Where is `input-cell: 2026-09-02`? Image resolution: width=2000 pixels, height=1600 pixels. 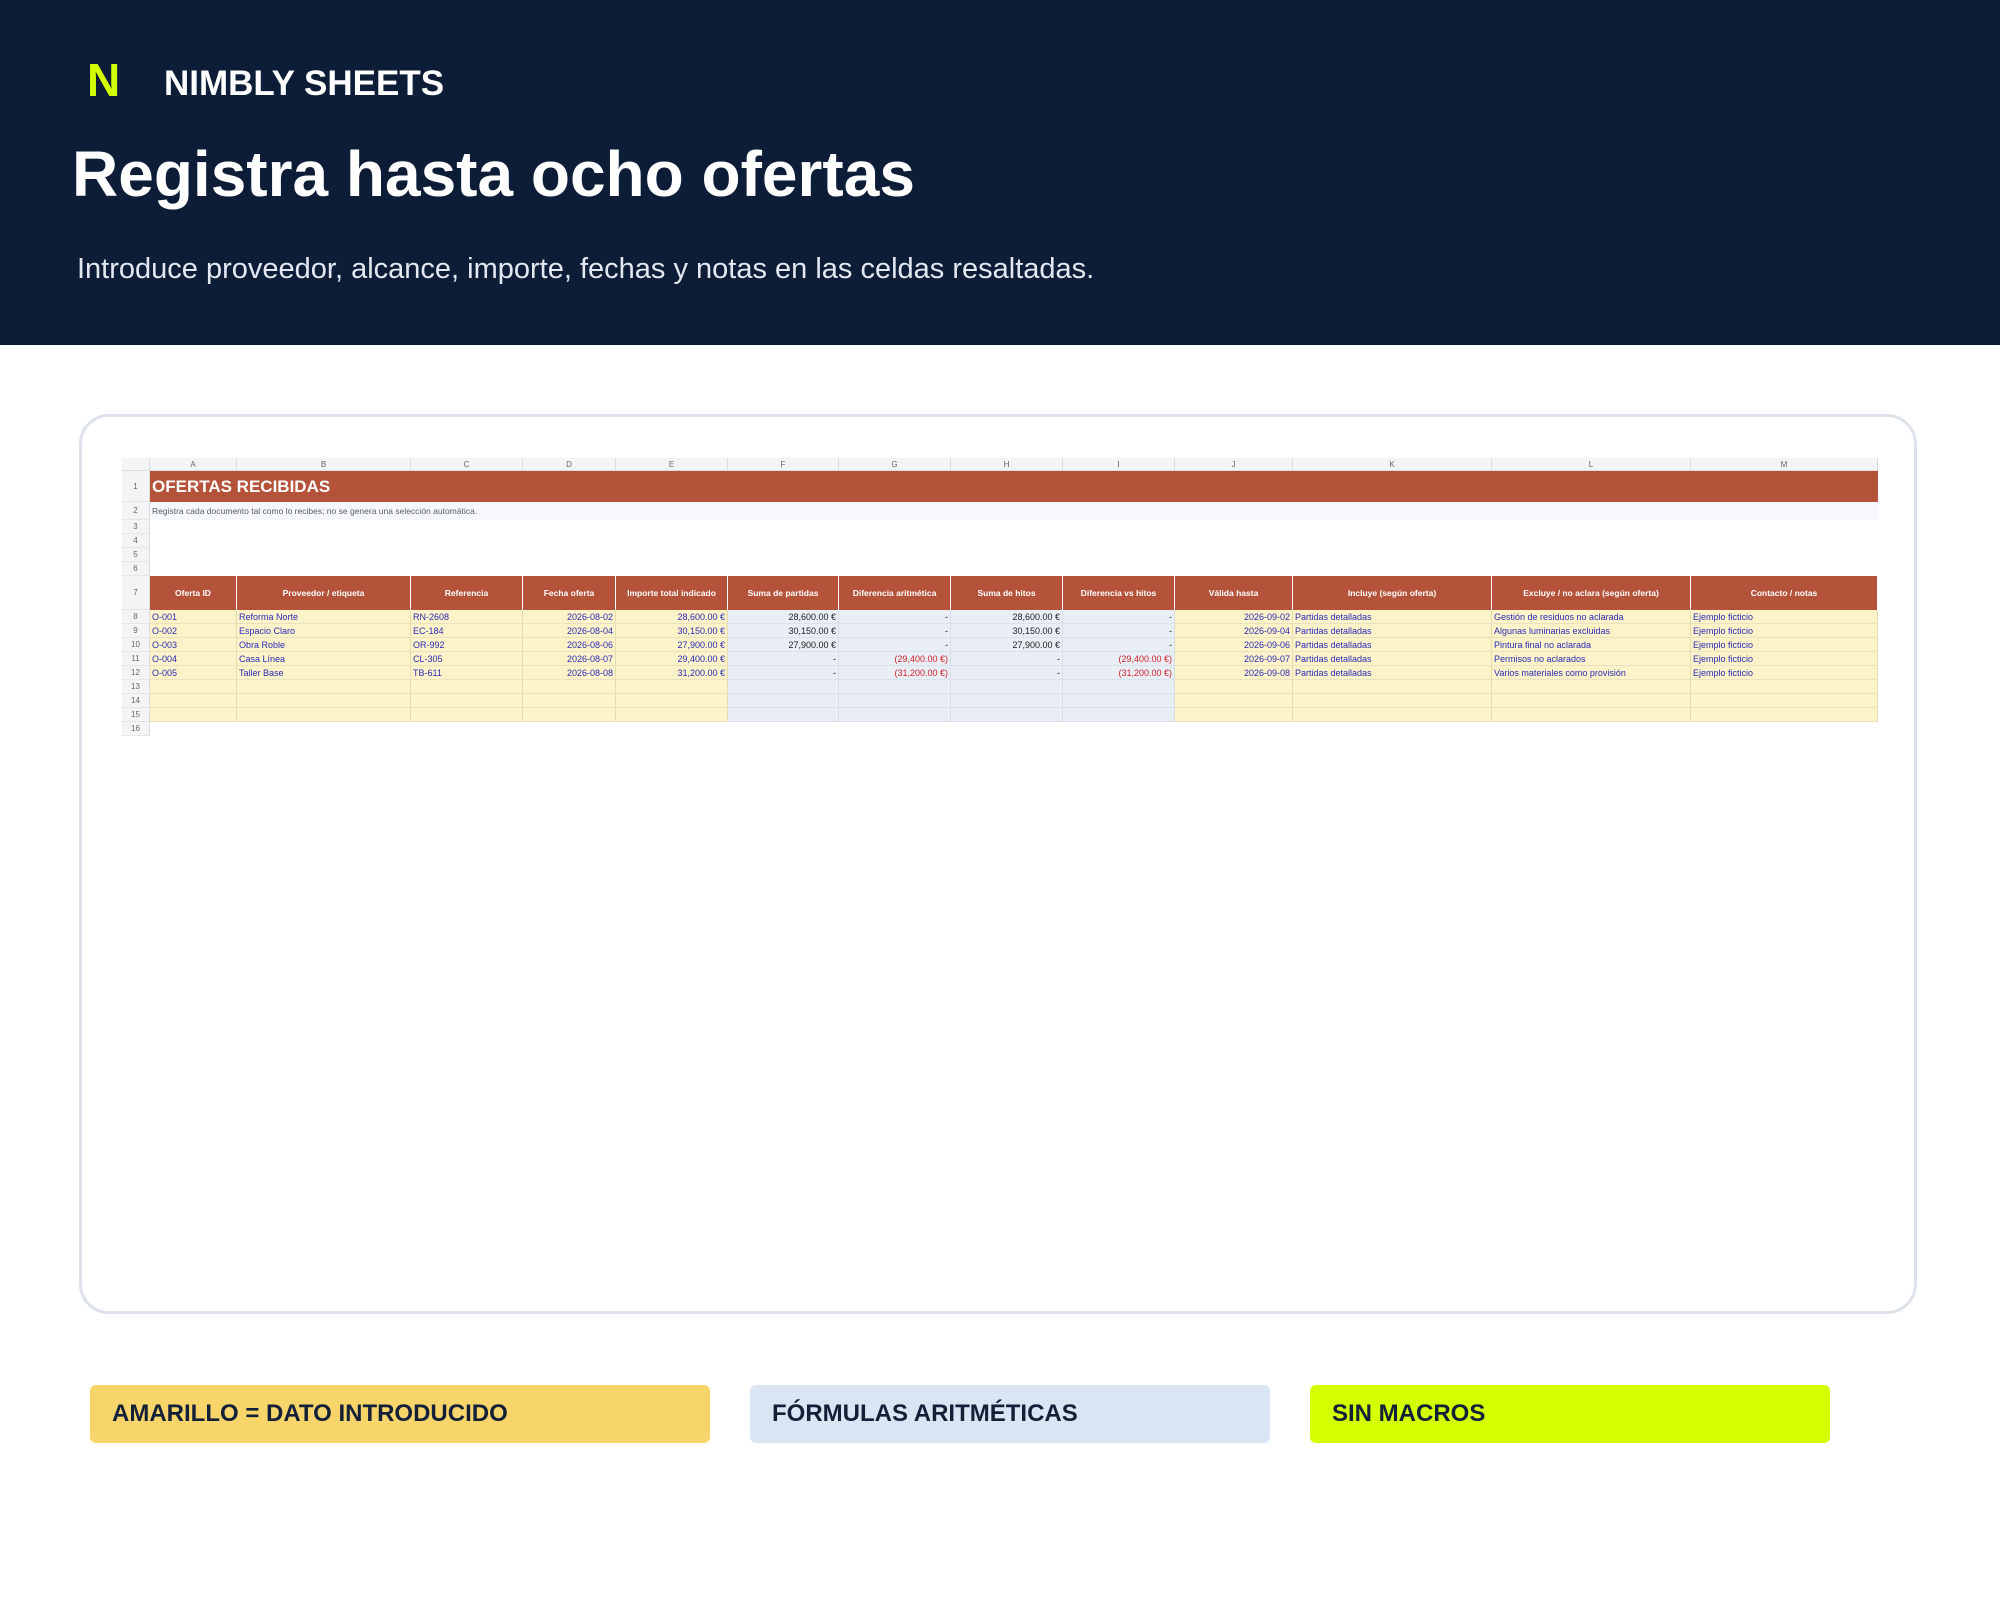
input-cell: 2026-09-02 is located at coordinates (1234, 617).